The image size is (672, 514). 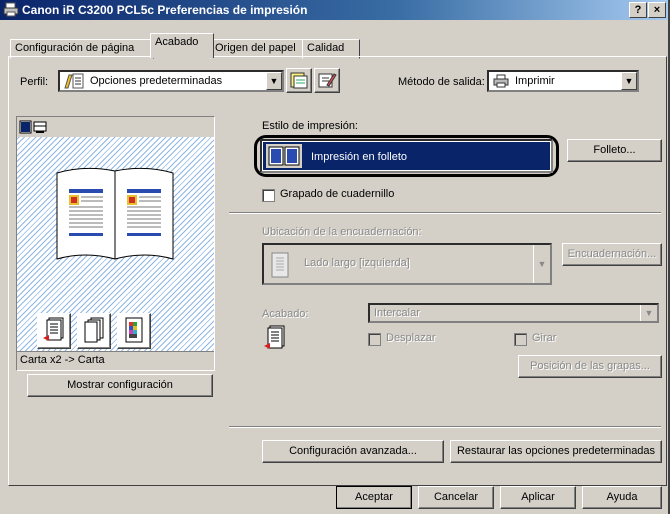 I want to click on profile-add-icon, so click(x=327, y=80).